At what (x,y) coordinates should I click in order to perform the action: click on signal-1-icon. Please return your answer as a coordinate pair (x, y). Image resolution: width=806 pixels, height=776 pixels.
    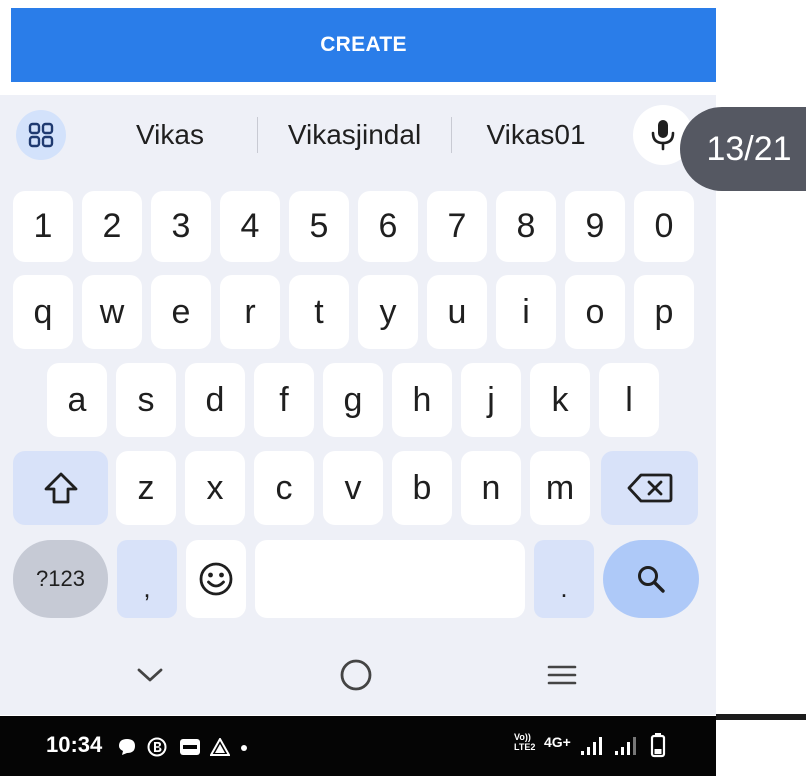
    Looking at the image, I should click on (593, 746).